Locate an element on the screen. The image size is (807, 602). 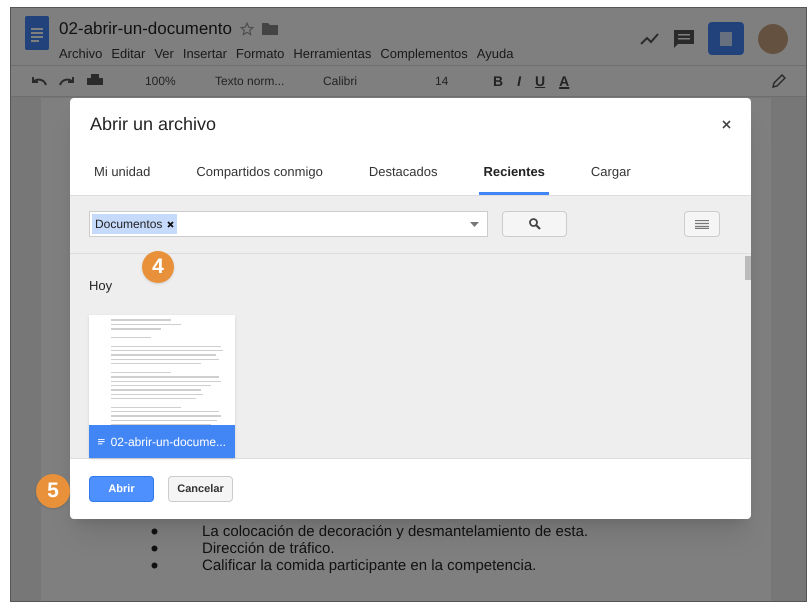
tab: Cargar is located at coordinates (610, 173).